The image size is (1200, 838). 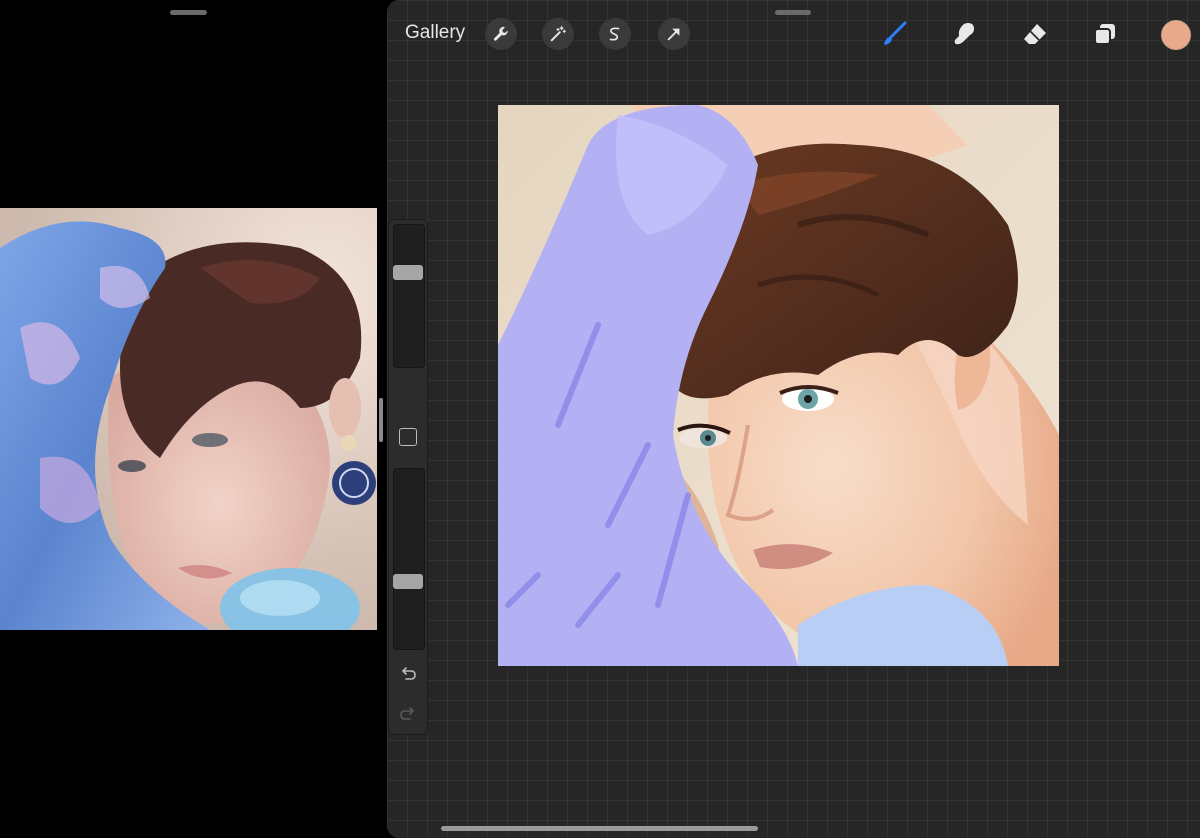 I want to click on redo-icon, so click(x=408, y=714).